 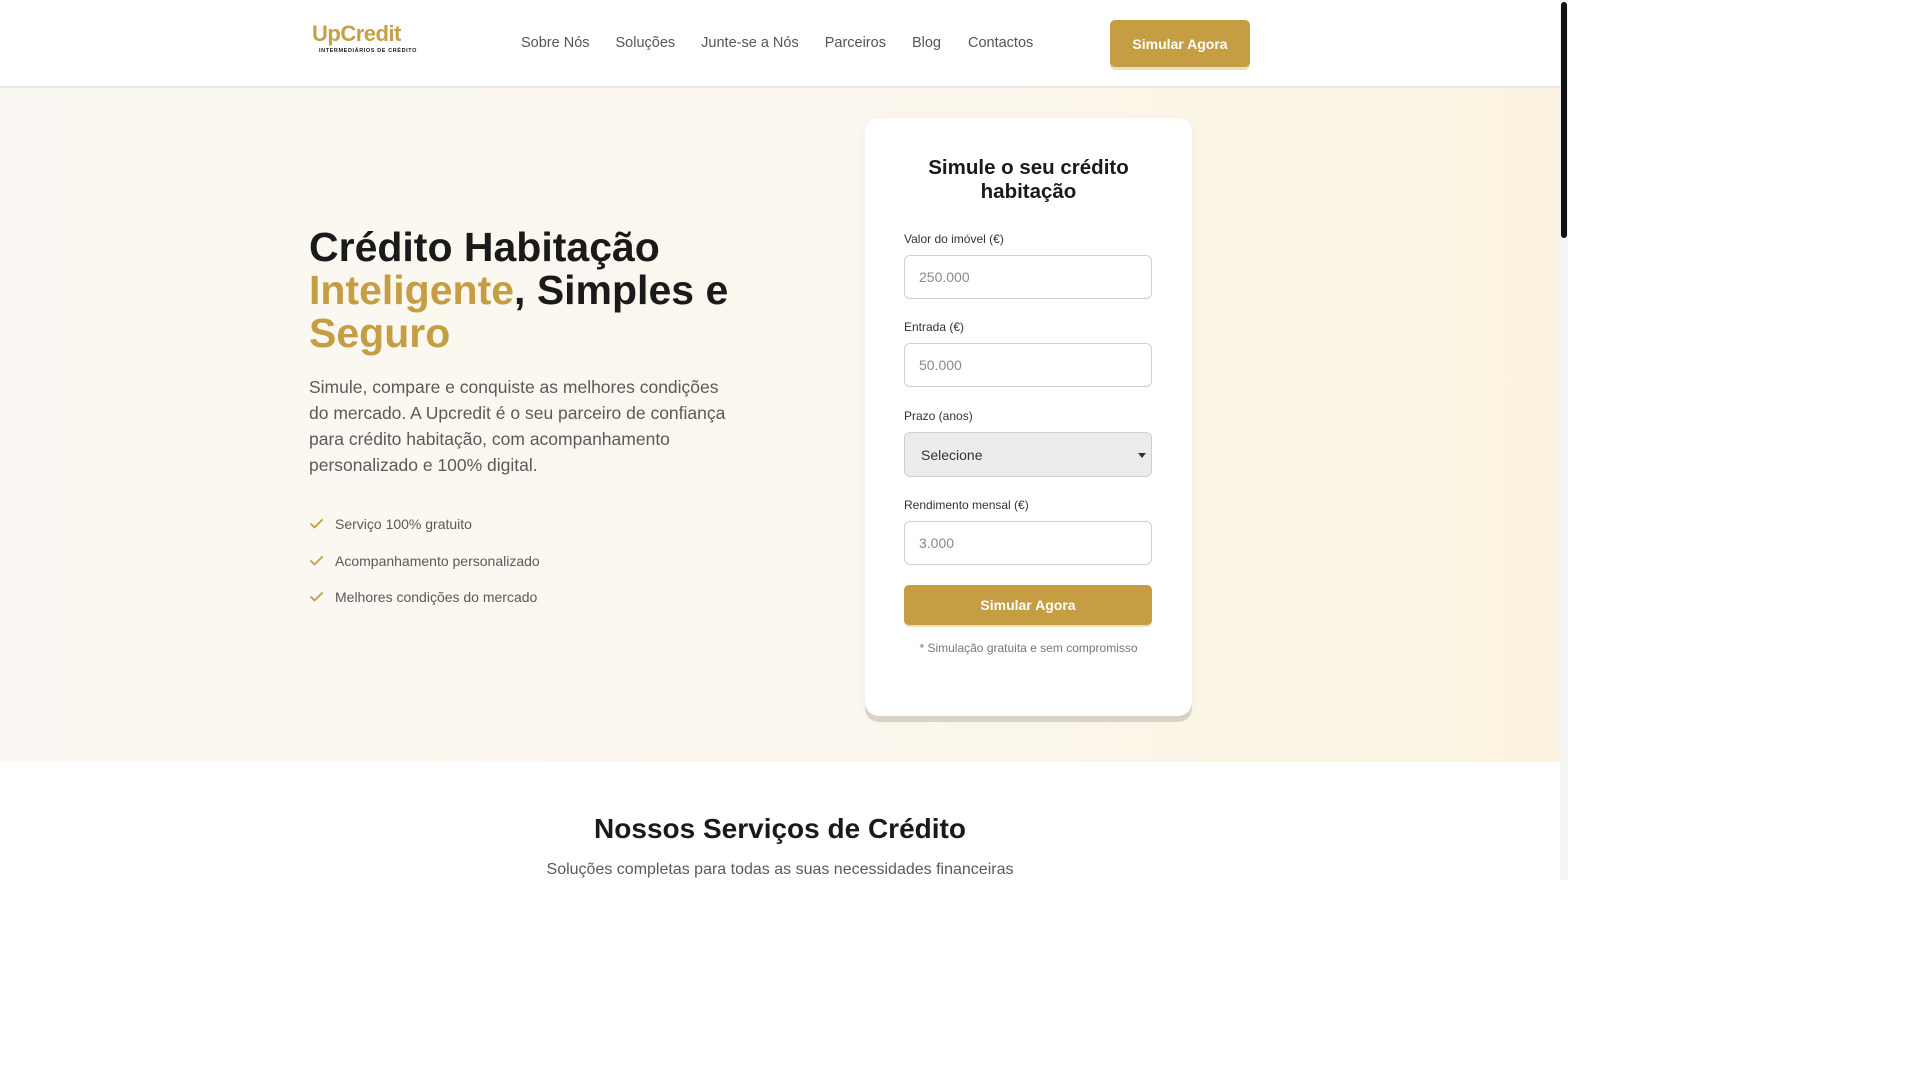 What do you see at coordinates (484, 247) in the screenshot?
I see `hero-title-part1: Crédito Habitação` at bounding box center [484, 247].